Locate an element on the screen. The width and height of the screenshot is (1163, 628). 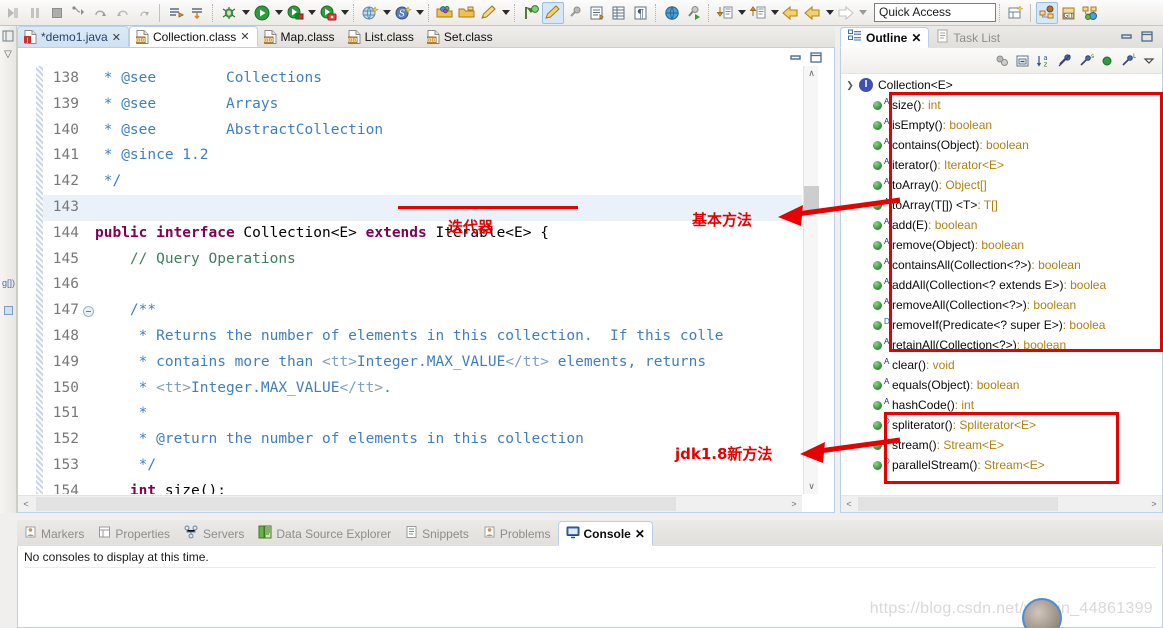
coverage-icon is located at coordinates (295, 13).